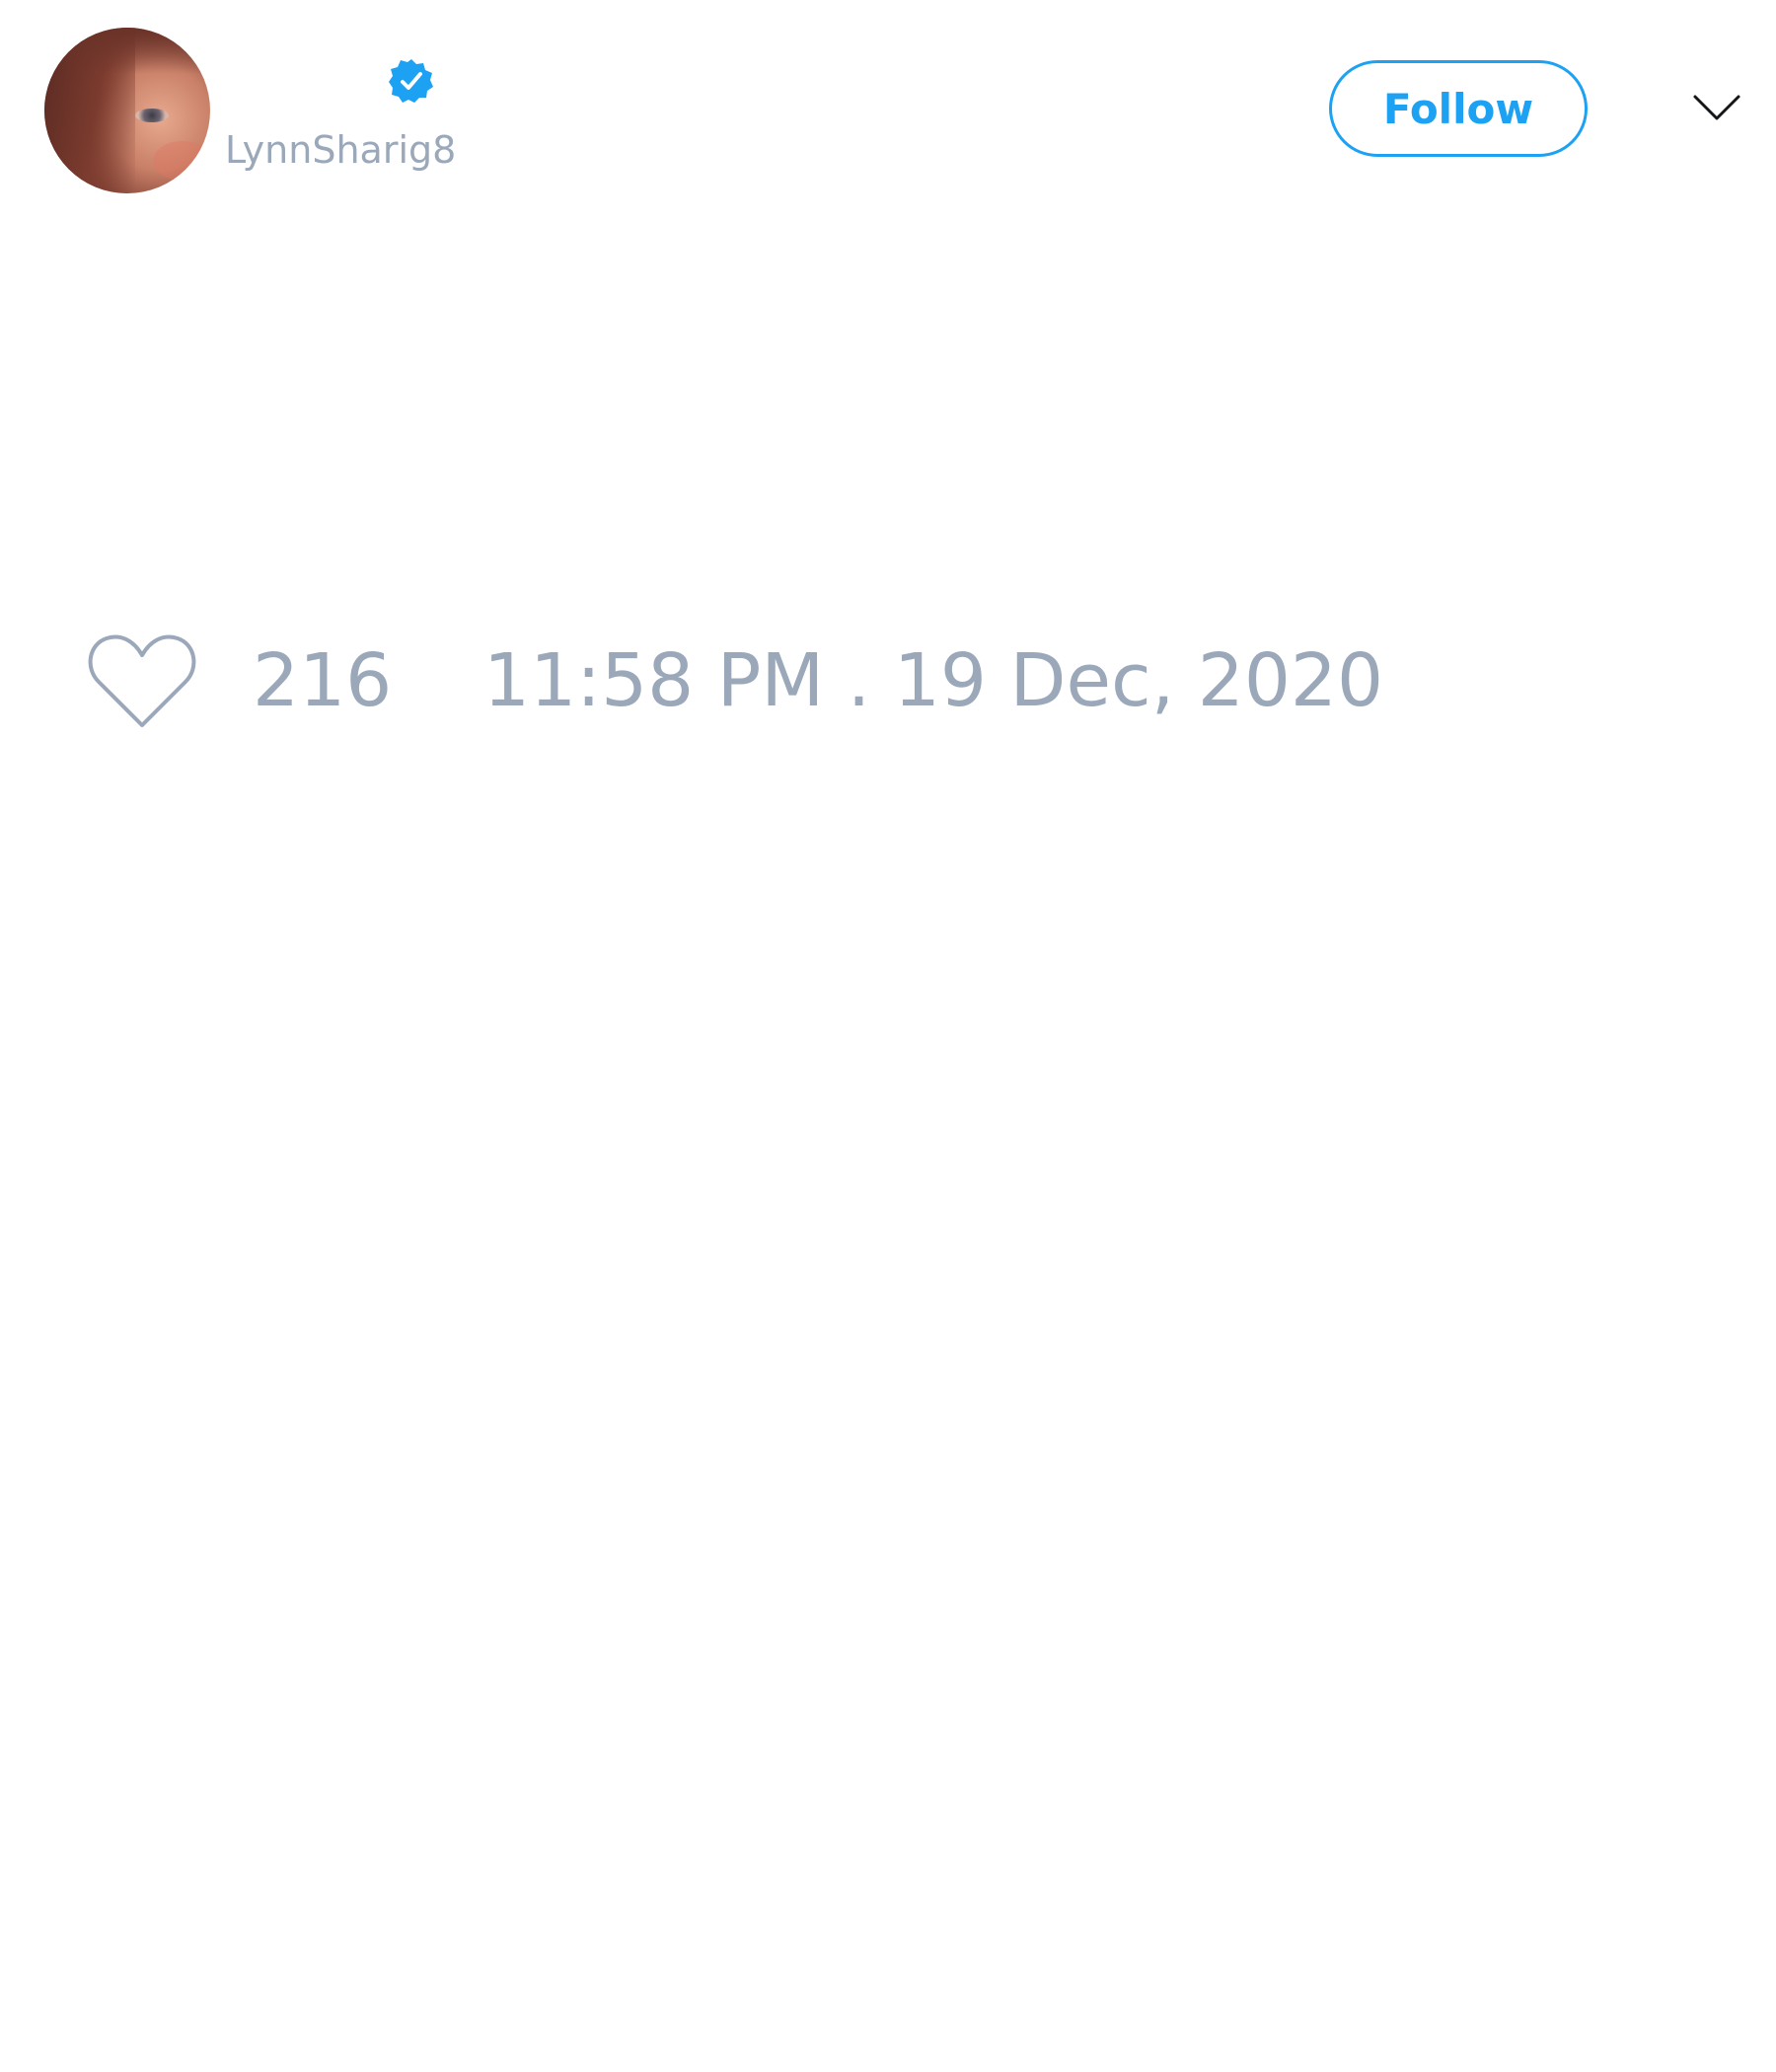 This screenshot has height=2072, width=1776. Describe the element at coordinates (127, 111) in the screenshot. I see `avatar` at that location.